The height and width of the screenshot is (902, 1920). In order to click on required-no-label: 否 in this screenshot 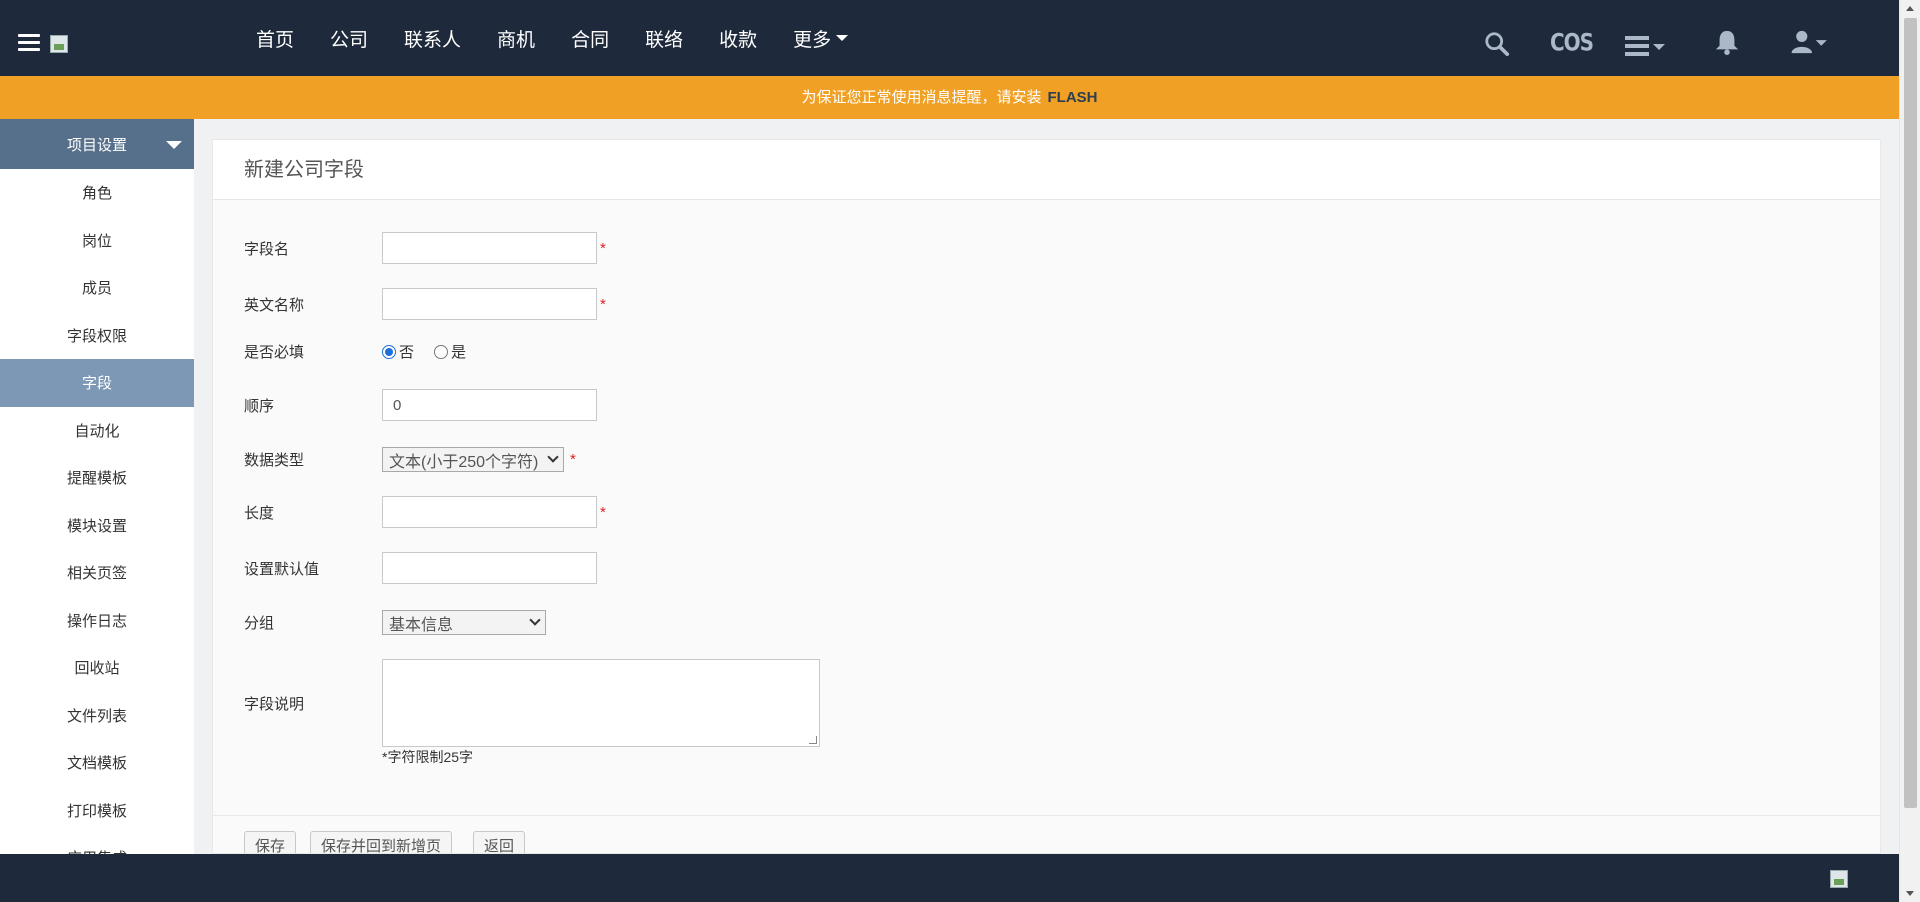, I will do `click(406, 351)`.